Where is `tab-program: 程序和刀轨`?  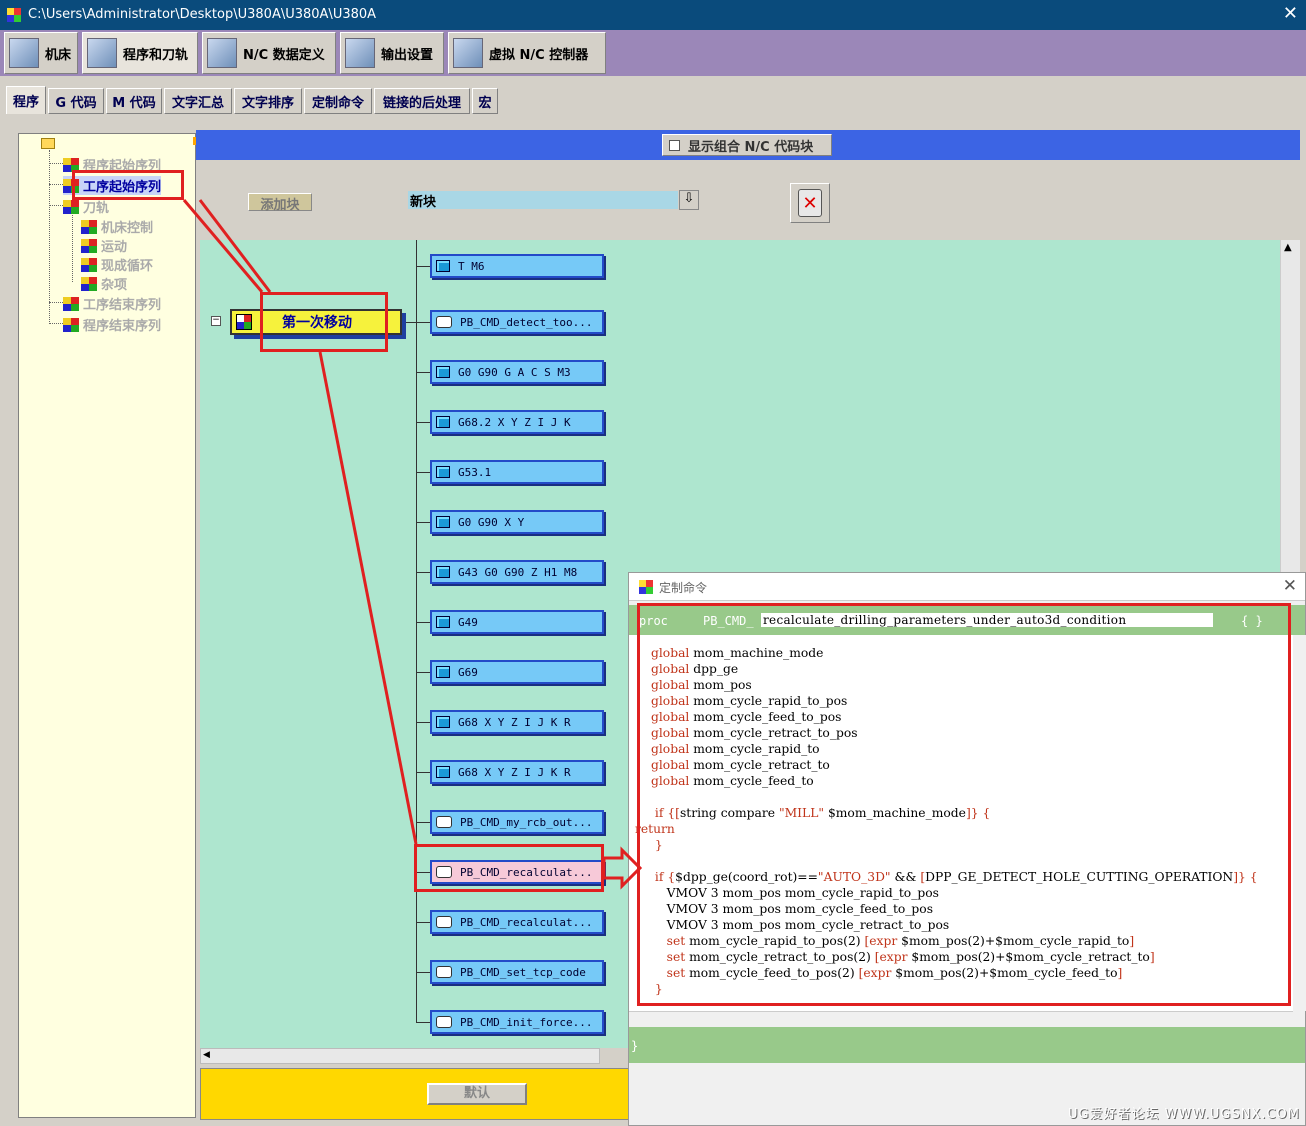 tab-program: 程序和刀轨 is located at coordinates (140, 53).